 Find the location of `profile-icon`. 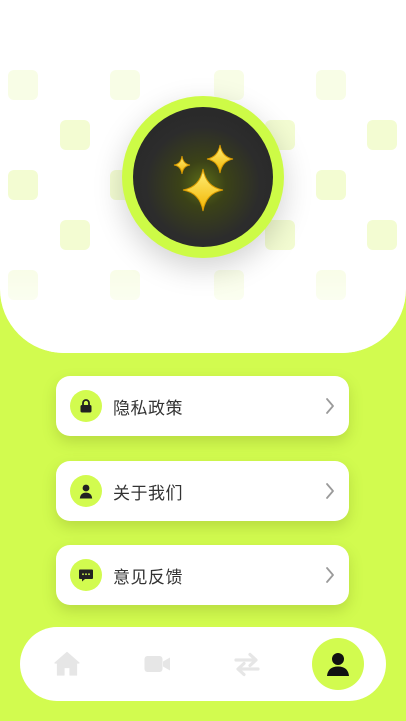

profile-icon is located at coordinates (338, 664).